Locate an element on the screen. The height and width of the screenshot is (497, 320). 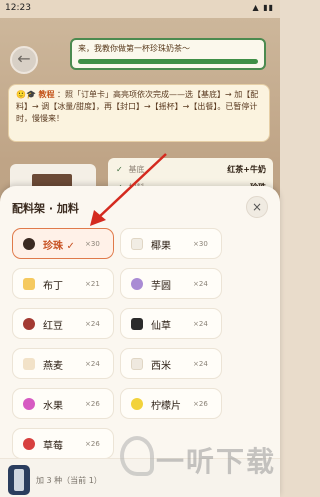
watermark-text: 一听下载 is located at coordinates (216, 461).